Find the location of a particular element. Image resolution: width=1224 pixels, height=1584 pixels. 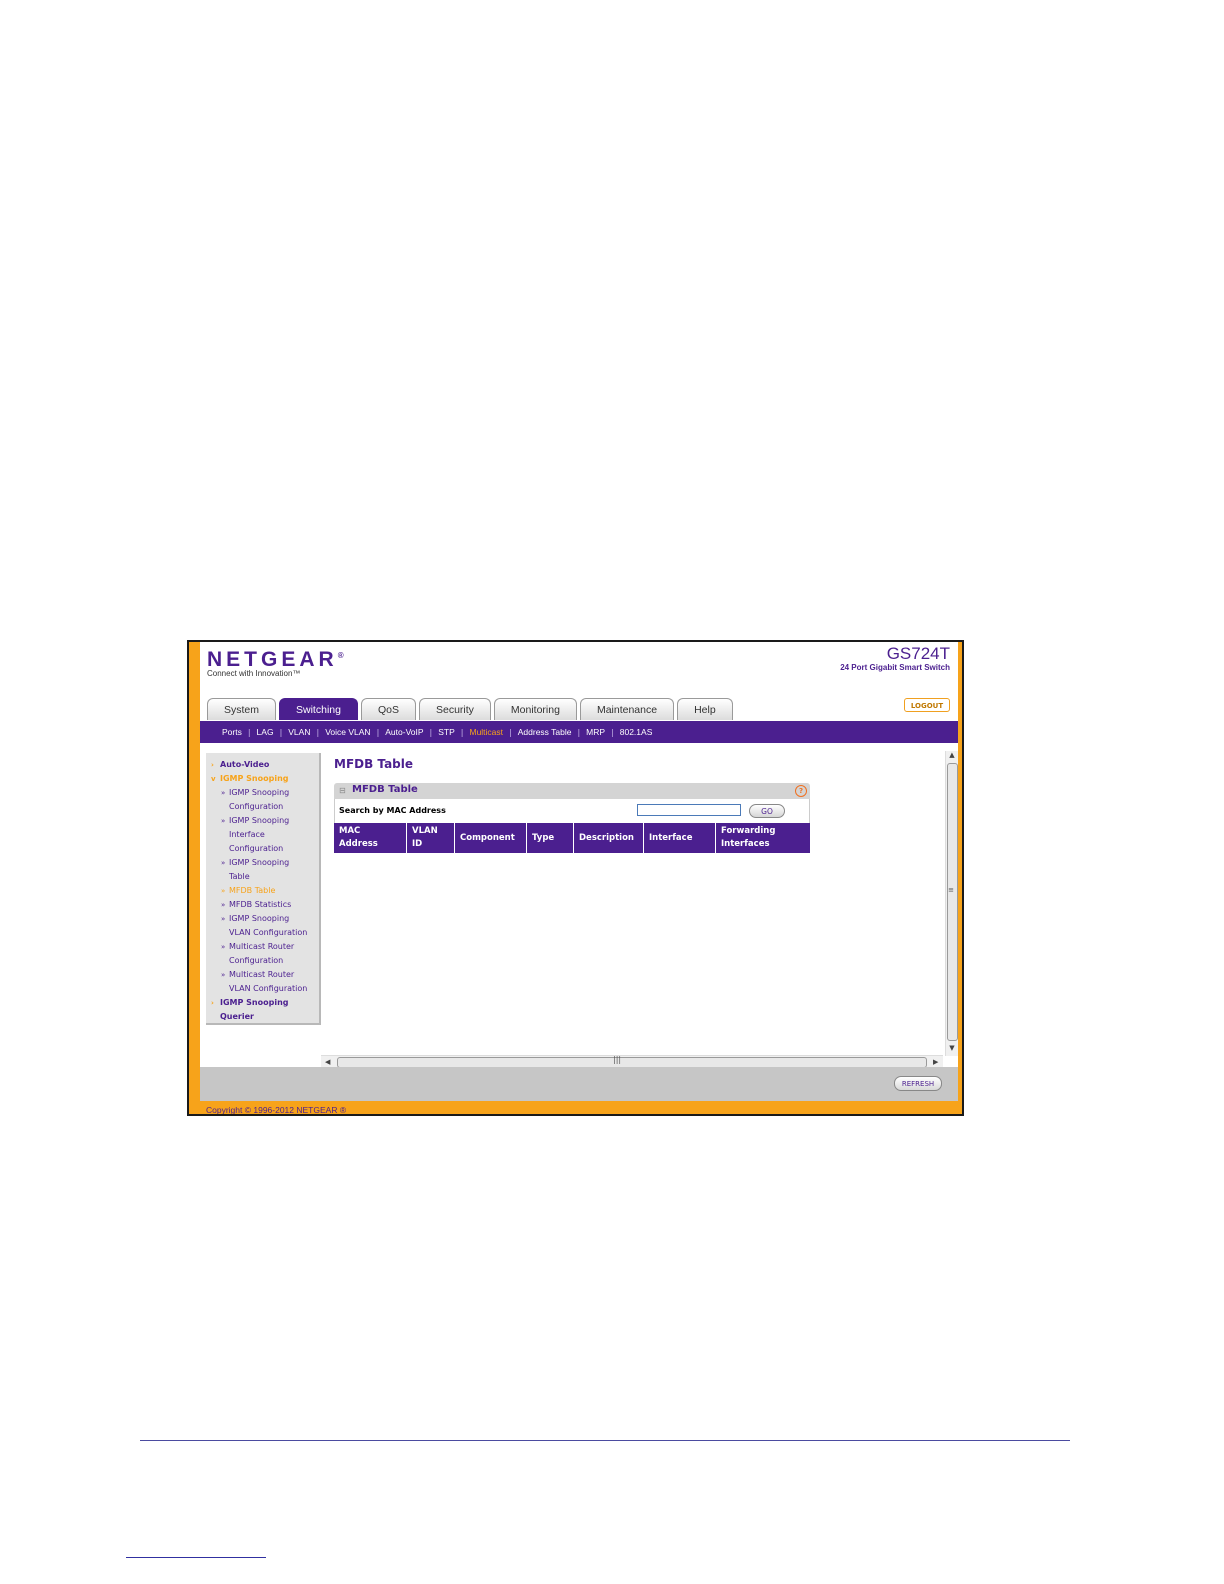

sidebar-item-auto-video: › Auto-Video is located at coordinates (271, 765).